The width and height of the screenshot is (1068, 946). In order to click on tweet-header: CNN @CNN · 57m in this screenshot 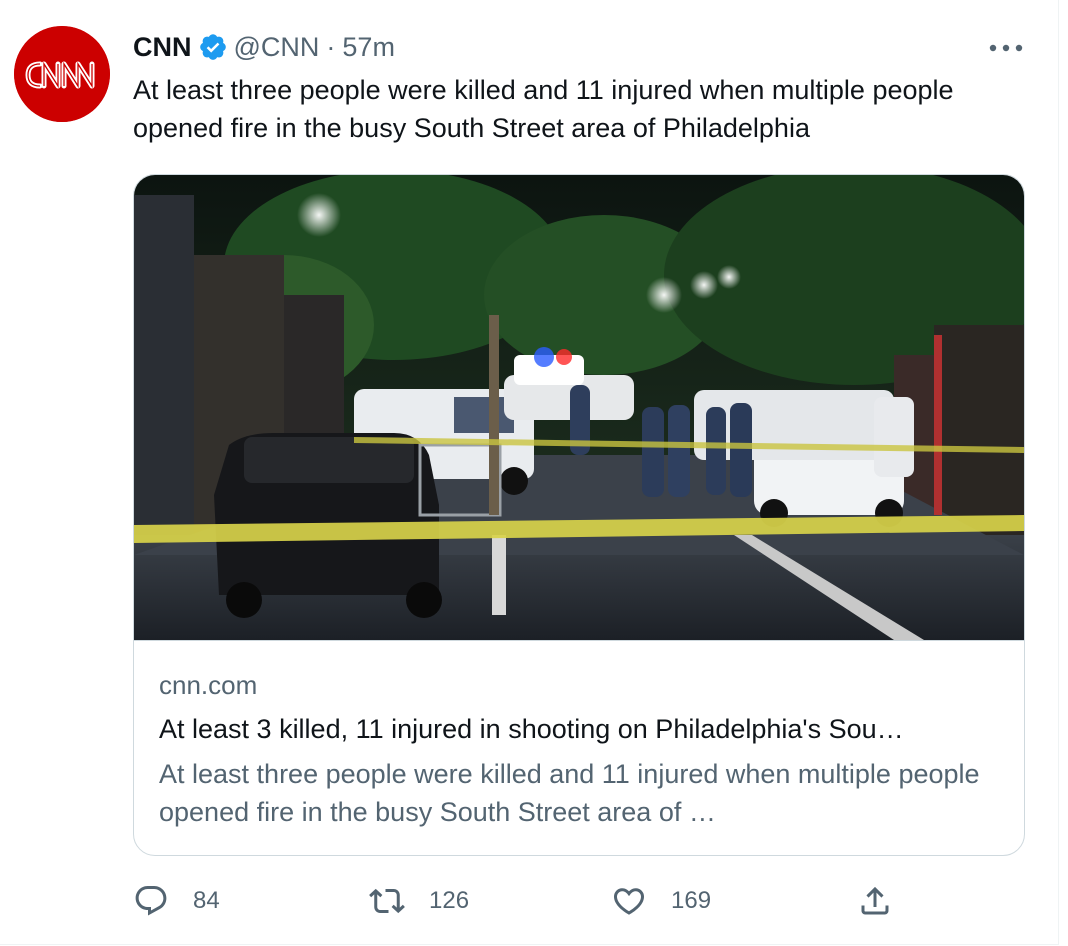, I will do `click(264, 47)`.